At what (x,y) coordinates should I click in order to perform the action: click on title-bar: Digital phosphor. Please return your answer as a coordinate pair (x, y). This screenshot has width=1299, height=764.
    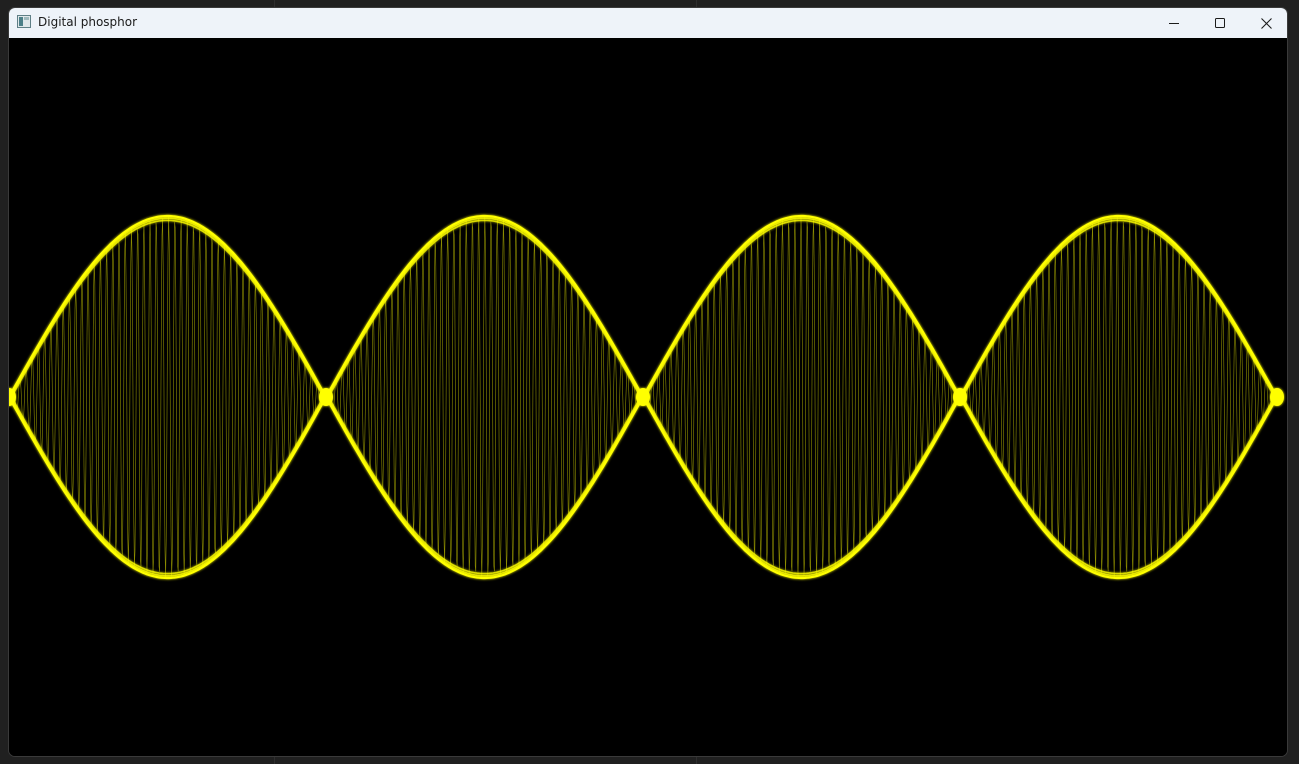
    Looking at the image, I should click on (648, 23).